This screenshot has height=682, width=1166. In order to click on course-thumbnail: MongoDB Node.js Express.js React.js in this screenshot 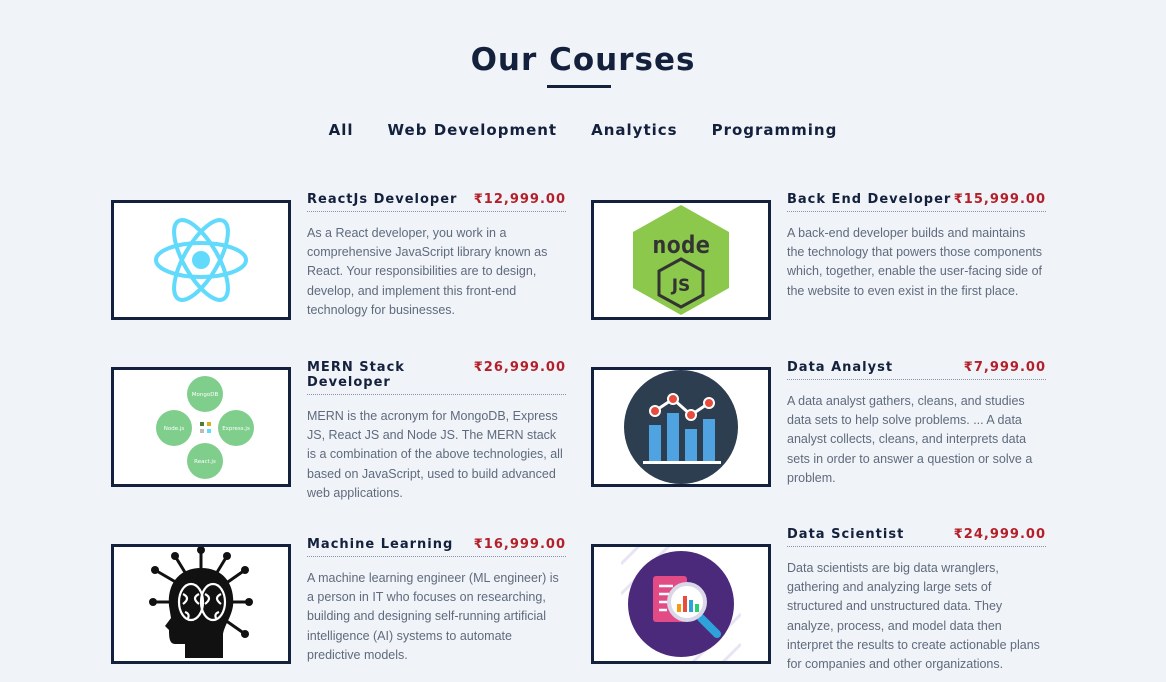, I will do `click(201, 427)`.